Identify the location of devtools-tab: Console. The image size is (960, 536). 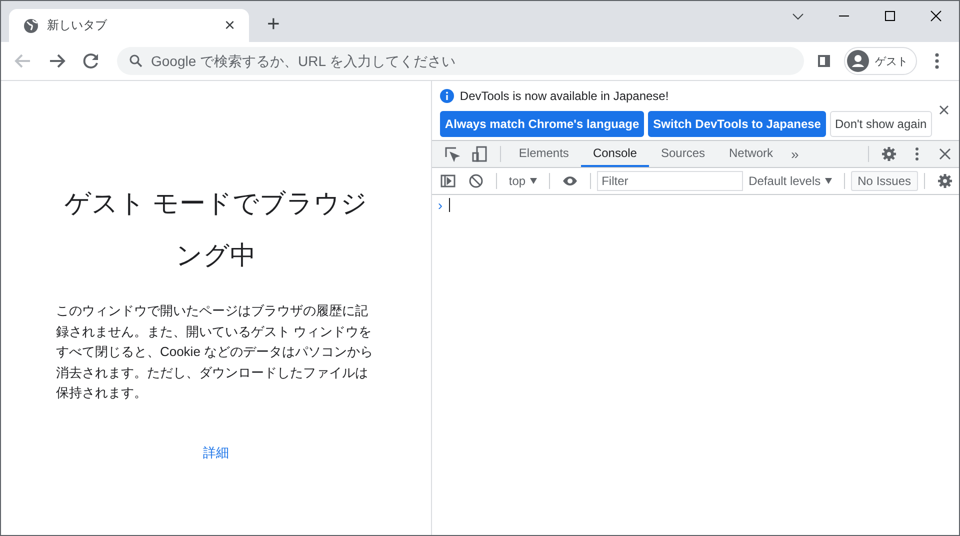
(614, 154).